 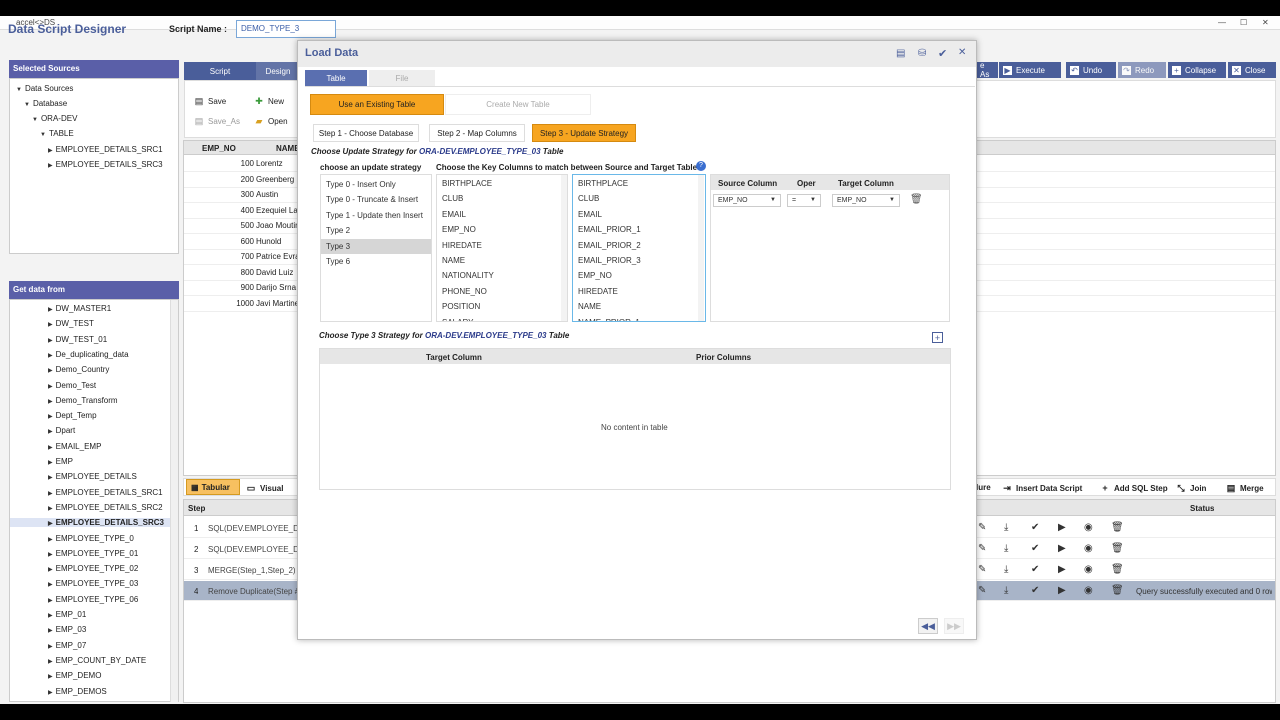 I want to click on use-existing-table-button: Use an Existing Table, so click(x=377, y=104).